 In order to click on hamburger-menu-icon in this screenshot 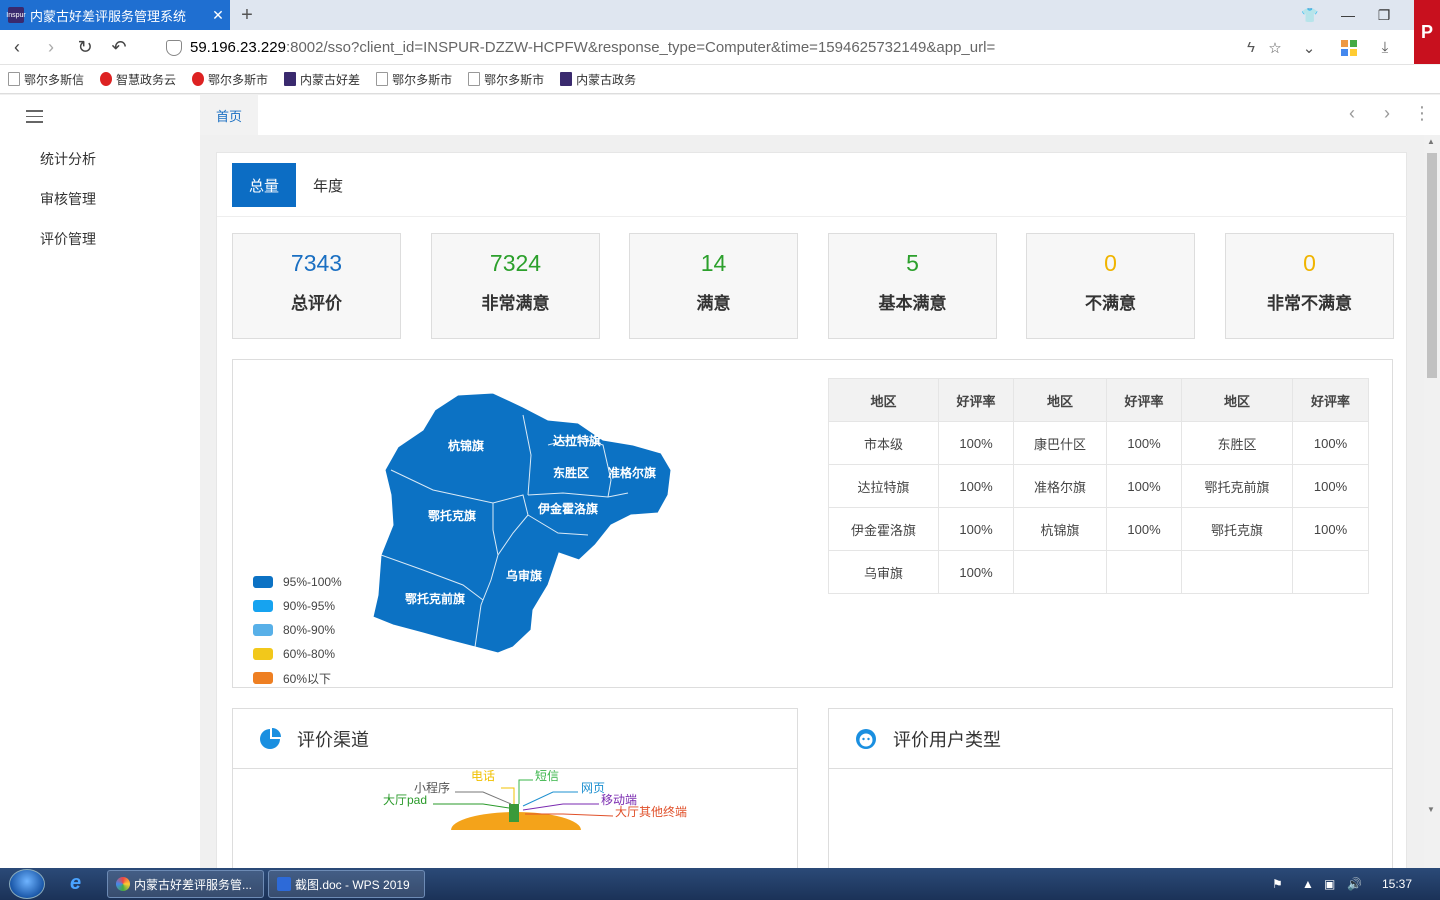, I will do `click(34, 118)`.